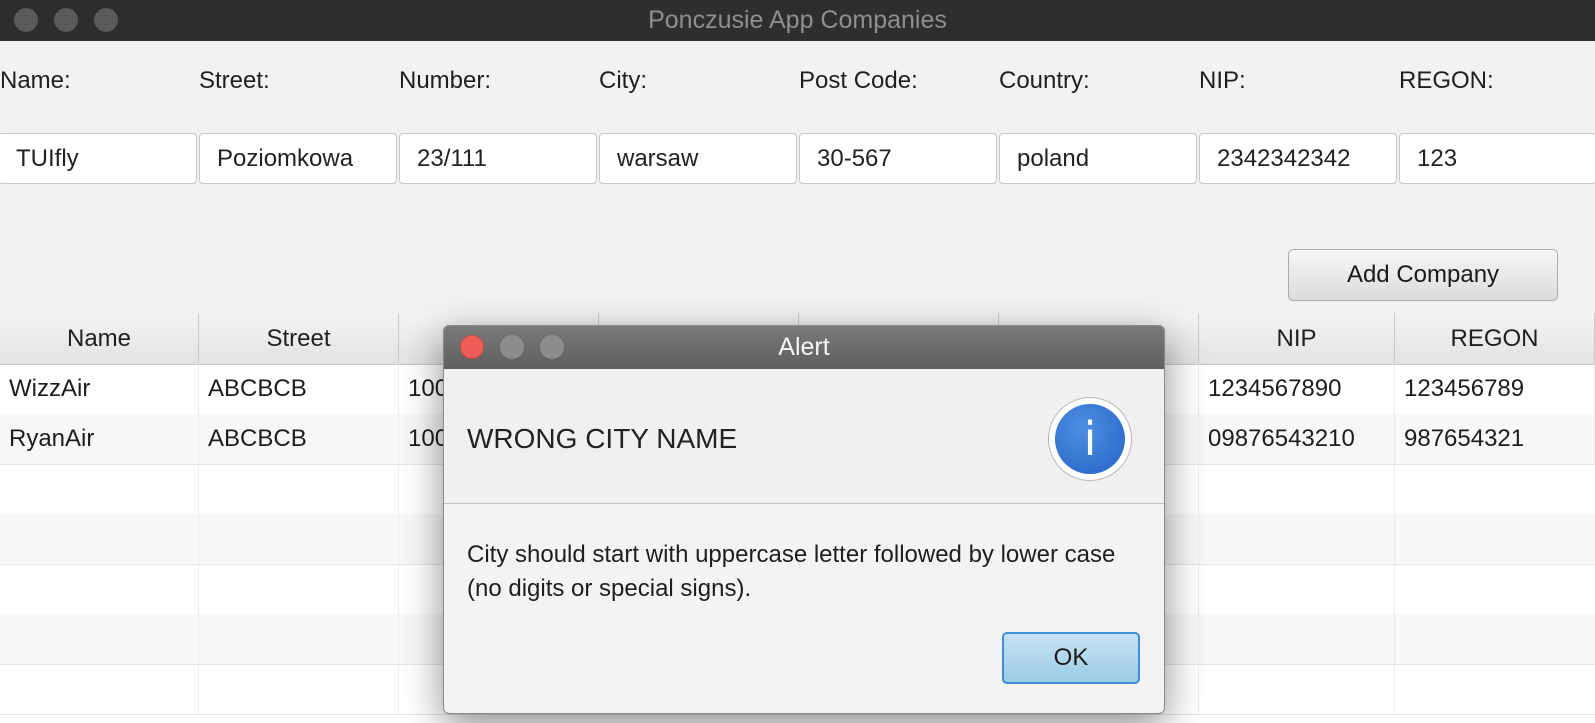 Image resolution: width=1595 pixels, height=723 pixels. I want to click on dialog-heading: WRONG CITY NAME, so click(602, 438).